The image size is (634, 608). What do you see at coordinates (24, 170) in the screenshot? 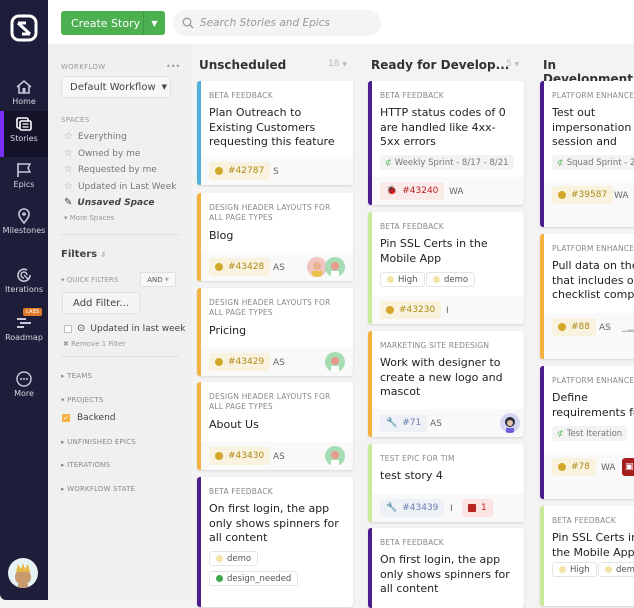
I see `epics-flag-icon` at bounding box center [24, 170].